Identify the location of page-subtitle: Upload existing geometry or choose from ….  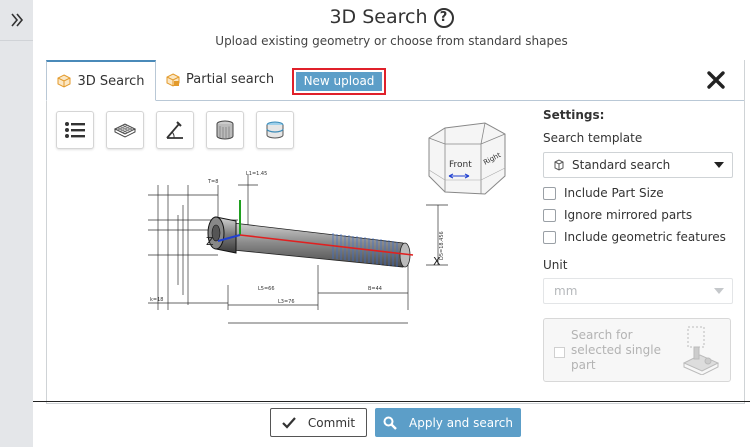
(391, 41).